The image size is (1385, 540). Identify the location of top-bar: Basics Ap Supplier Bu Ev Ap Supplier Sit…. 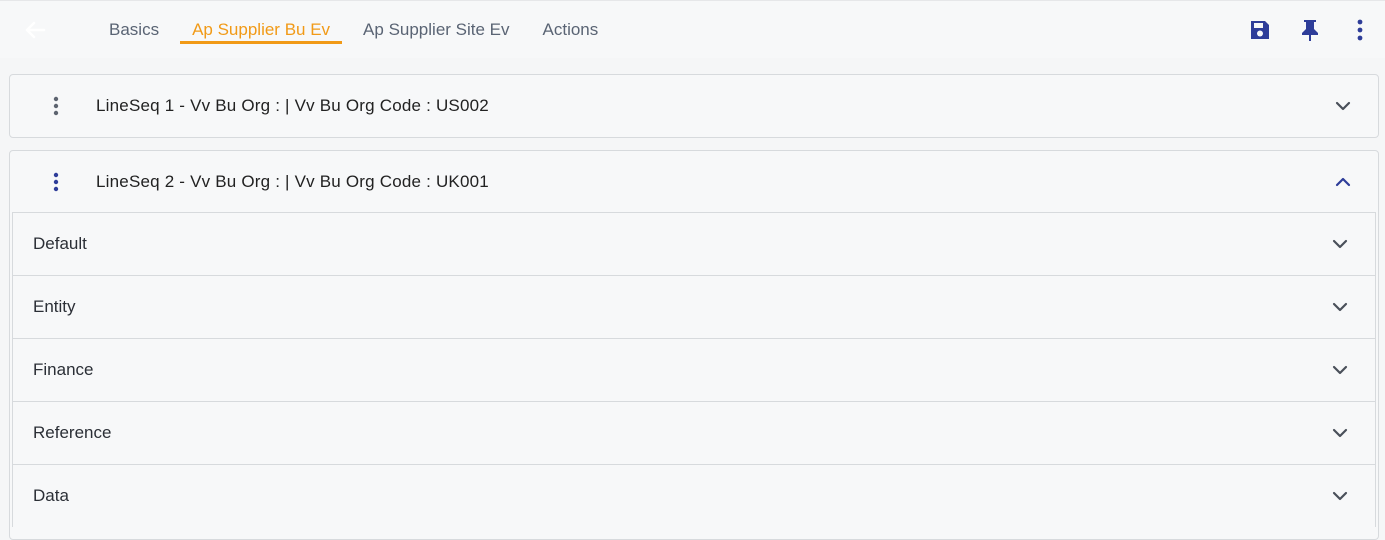
(692, 29).